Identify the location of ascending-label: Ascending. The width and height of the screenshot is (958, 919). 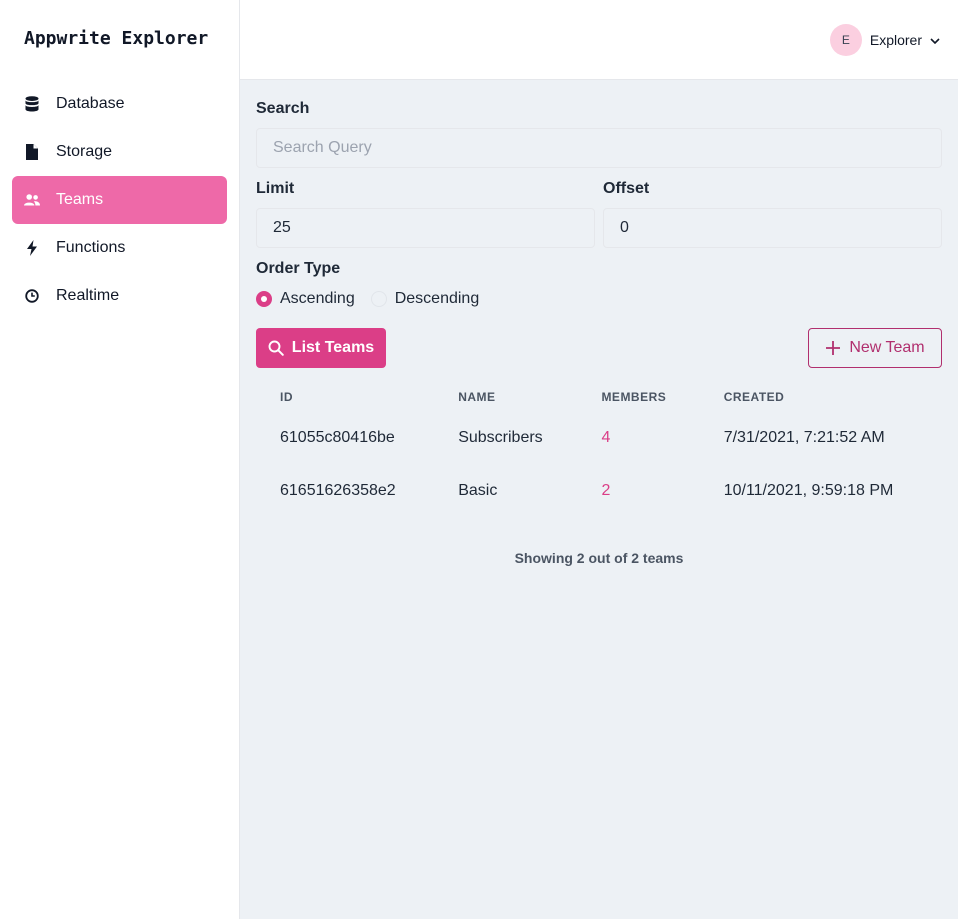
(317, 298).